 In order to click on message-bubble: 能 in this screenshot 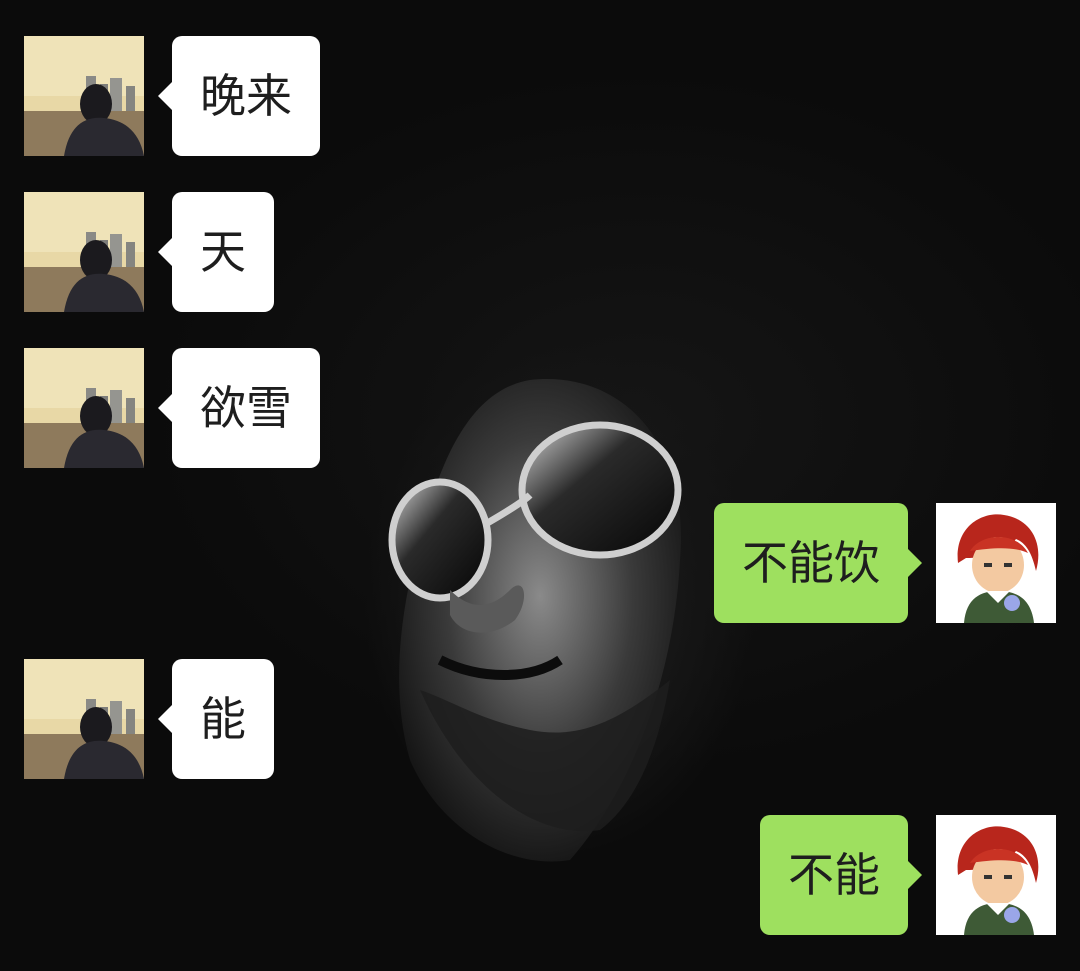, I will do `click(216, 719)`.